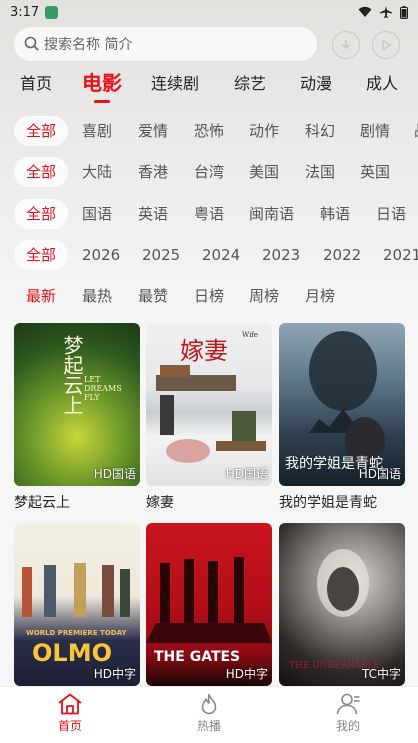  What do you see at coordinates (365, 11) in the screenshot?
I see `wifi-icon` at bounding box center [365, 11].